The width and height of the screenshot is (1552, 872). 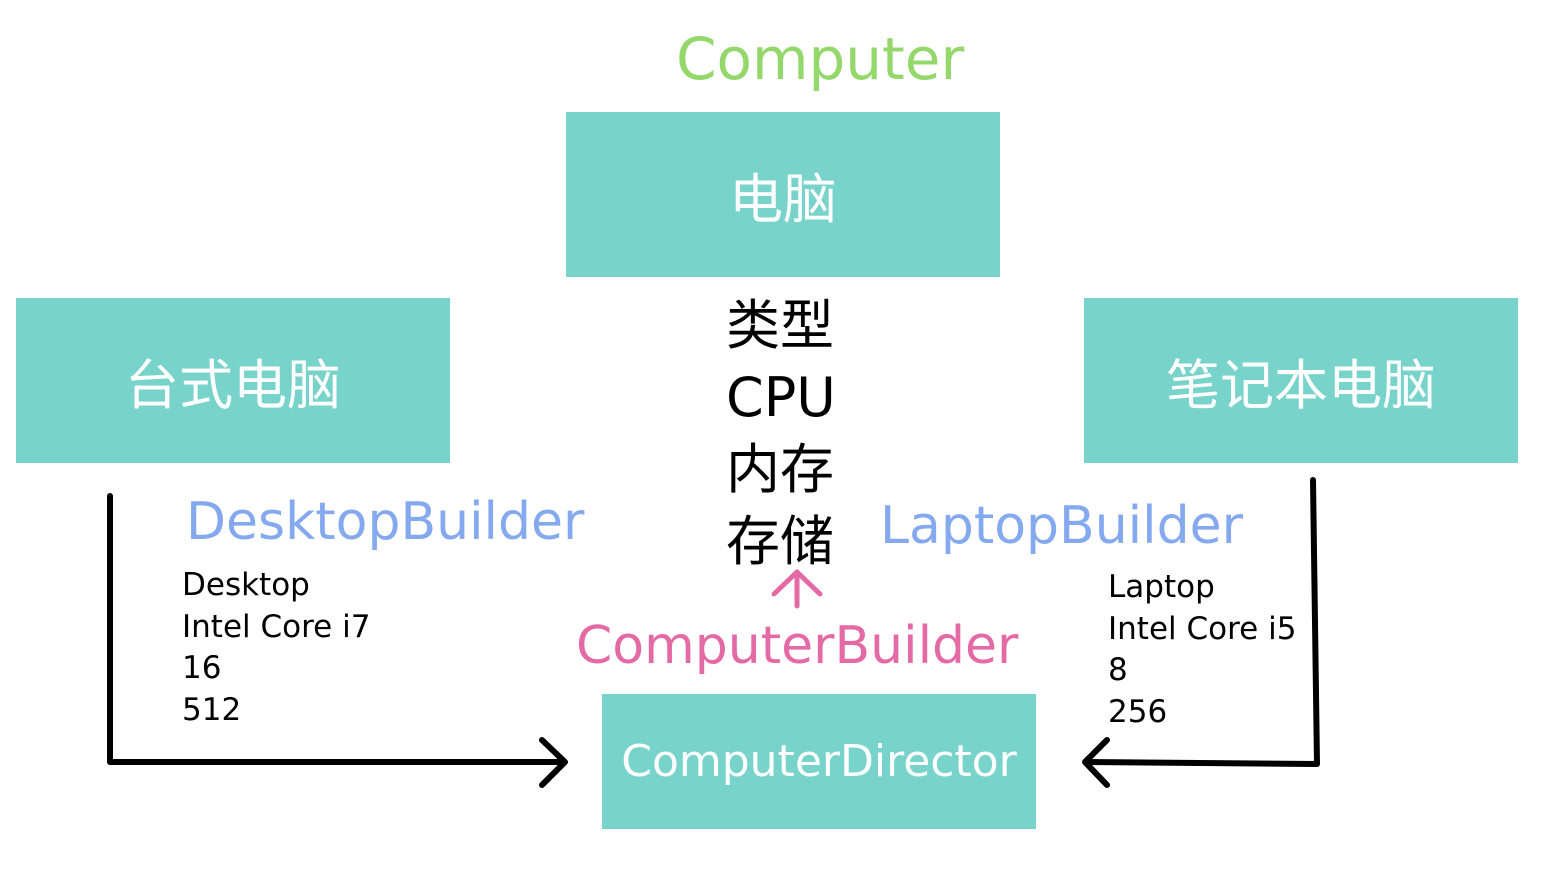 I want to click on arrow-up-icon, so click(x=797, y=589).